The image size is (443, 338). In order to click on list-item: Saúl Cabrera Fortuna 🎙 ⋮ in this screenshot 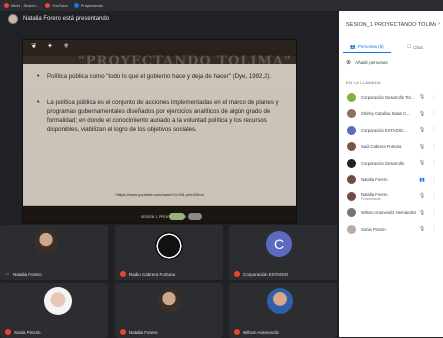, I will do `click(391, 147)`.